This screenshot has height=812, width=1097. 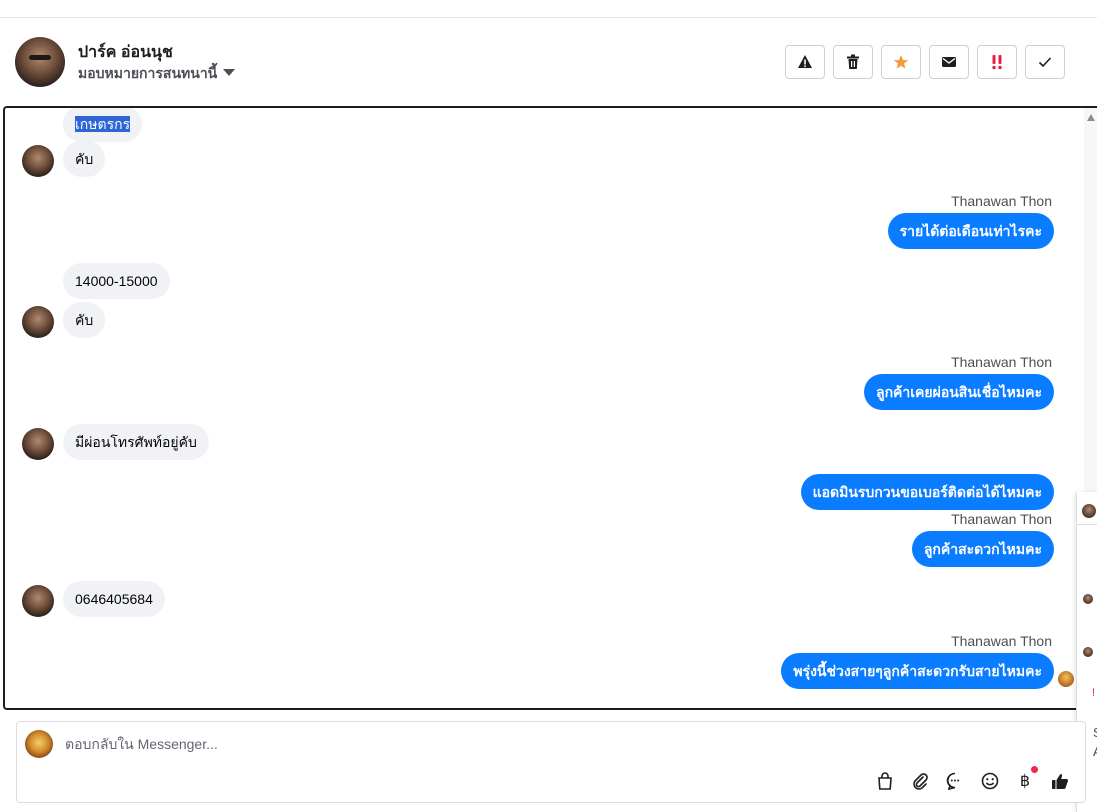 I want to click on delete-button, so click(x=853, y=62).